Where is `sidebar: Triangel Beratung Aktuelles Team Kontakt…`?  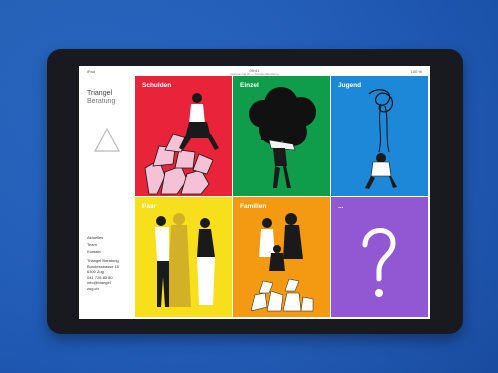 sidebar: Triangel Beratung Aktuelles Team Kontakt… is located at coordinates (107, 197).